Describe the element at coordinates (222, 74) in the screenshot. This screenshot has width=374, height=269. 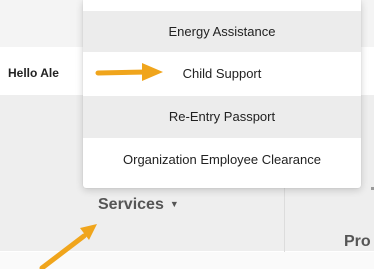
I see `menu-item-child-support: Child Support` at that location.